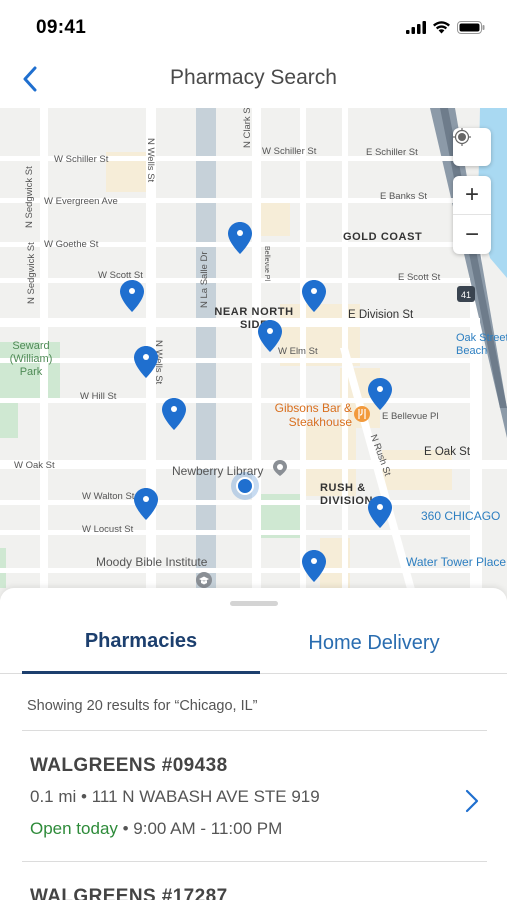  What do you see at coordinates (61, 27) in the screenshot?
I see `status-time: 09:41` at bounding box center [61, 27].